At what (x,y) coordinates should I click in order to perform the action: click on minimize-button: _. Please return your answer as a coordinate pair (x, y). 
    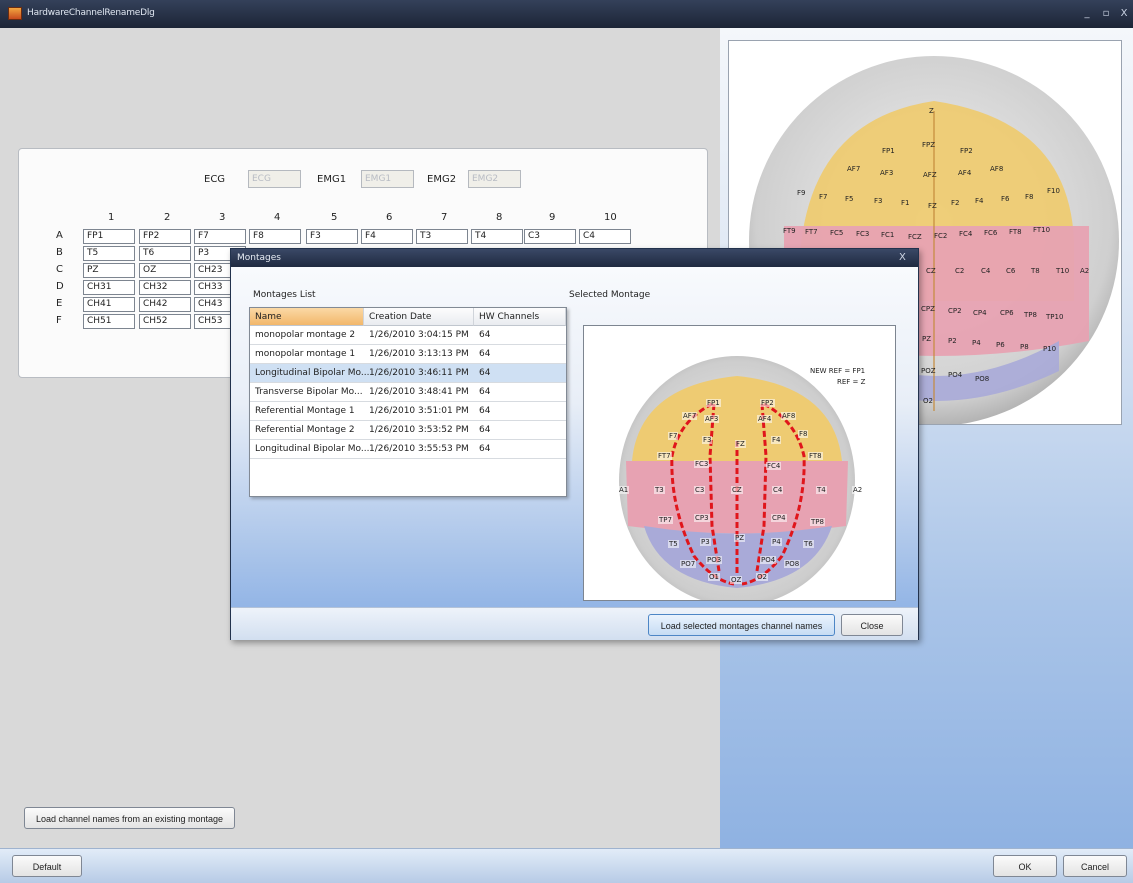
    Looking at the image, I should click on (1087, 14).